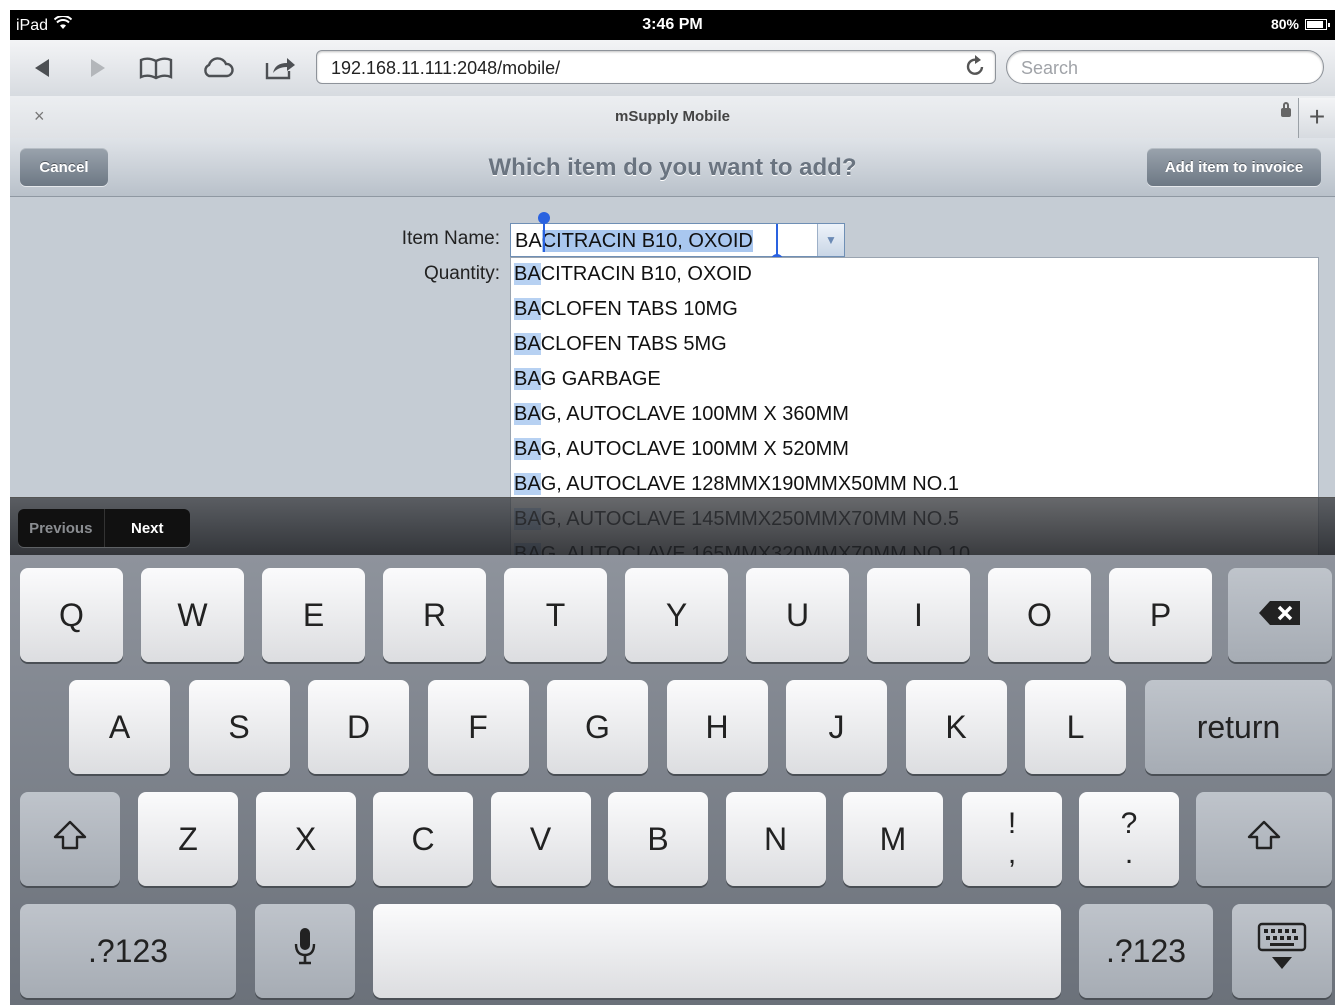  Describe the element at coordinates (681, 414) in the screenshot. I see `autocomplete-option: BAG, AUTOCLAVE 100MM X 360MM` at that location.